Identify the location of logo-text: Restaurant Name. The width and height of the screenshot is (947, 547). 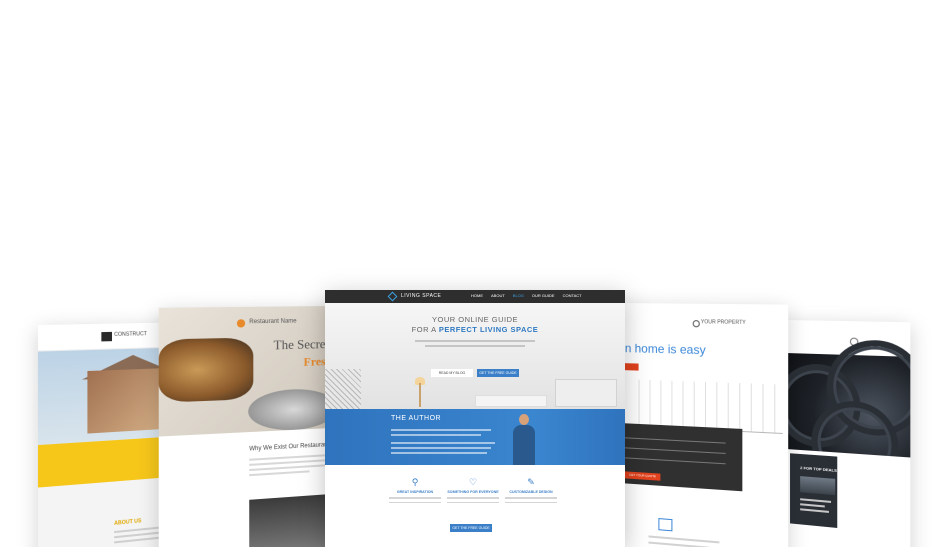
(273, 322).